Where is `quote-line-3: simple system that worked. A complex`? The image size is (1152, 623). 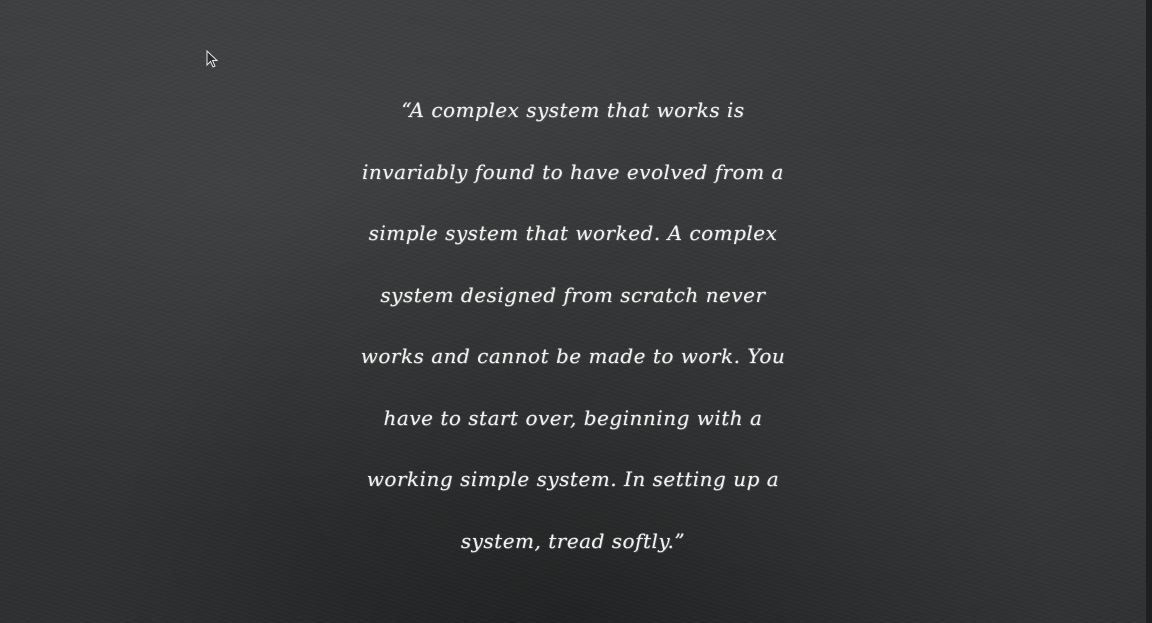 quote-line-3: simple system that worked. A complex is located at coordinates (573, 233).